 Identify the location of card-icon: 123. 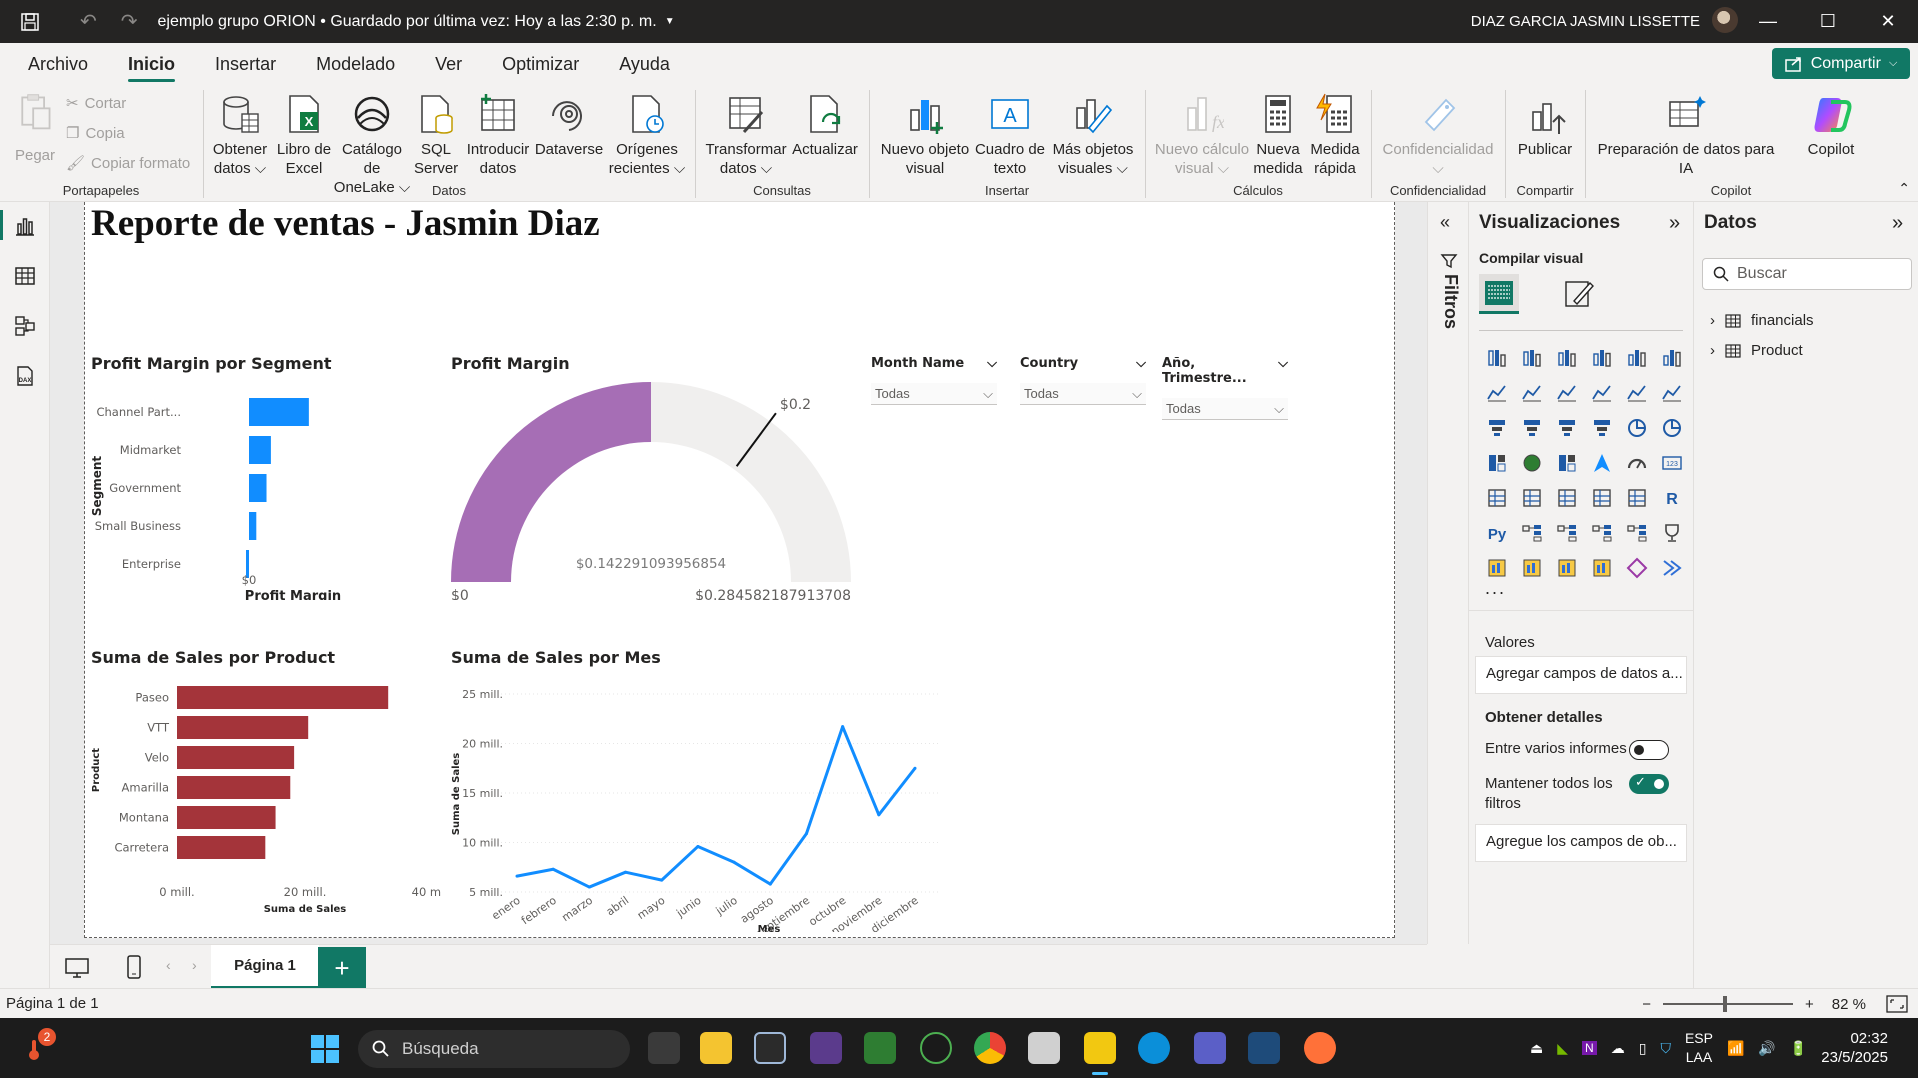
(1671, 462).